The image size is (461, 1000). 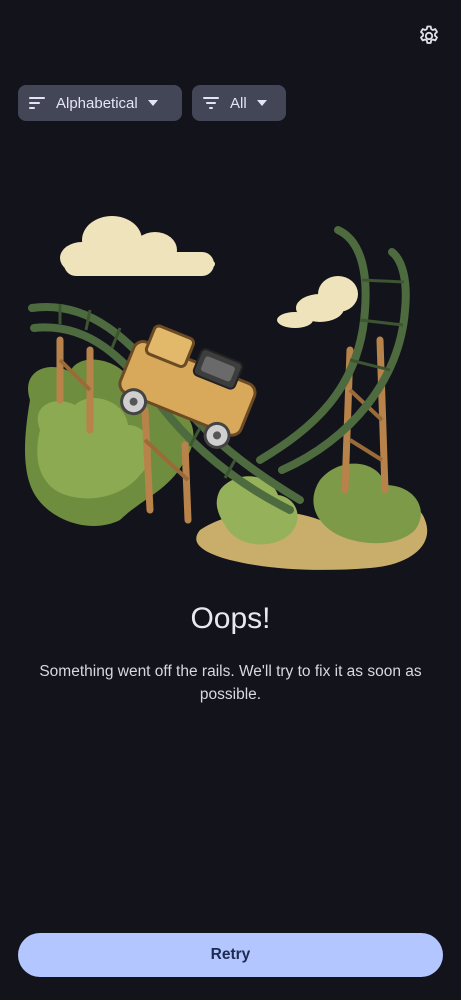 What do you see at coordinates (212, 103) in the screenshot?
I see `filter-lines-icon` at bounding box center [212, 103].